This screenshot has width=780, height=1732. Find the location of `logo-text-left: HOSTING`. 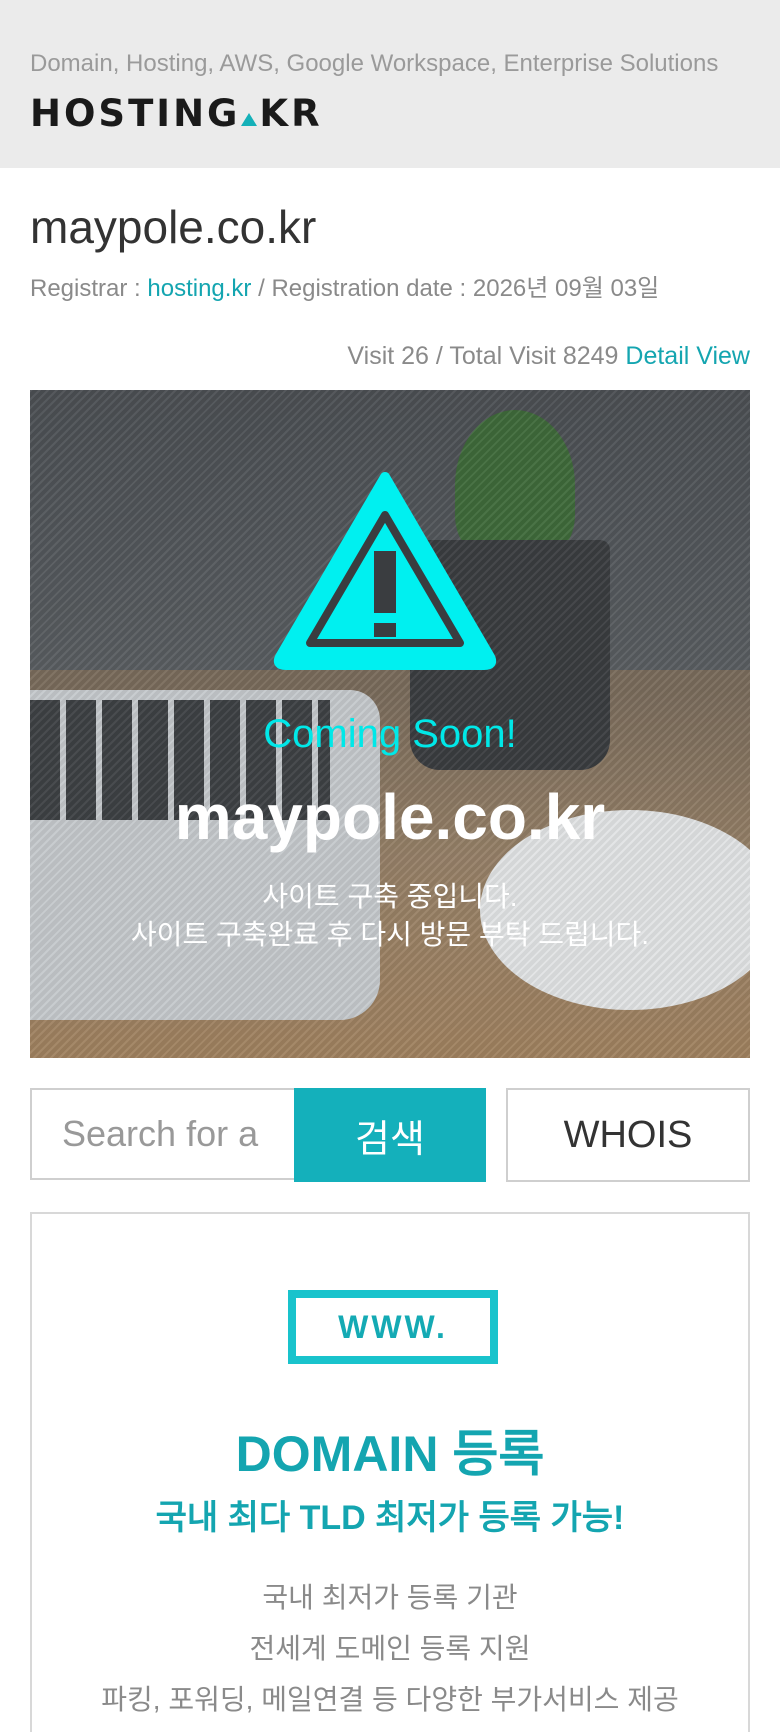

logo-text-left: HOSTING is located at coordinates (135, 113).